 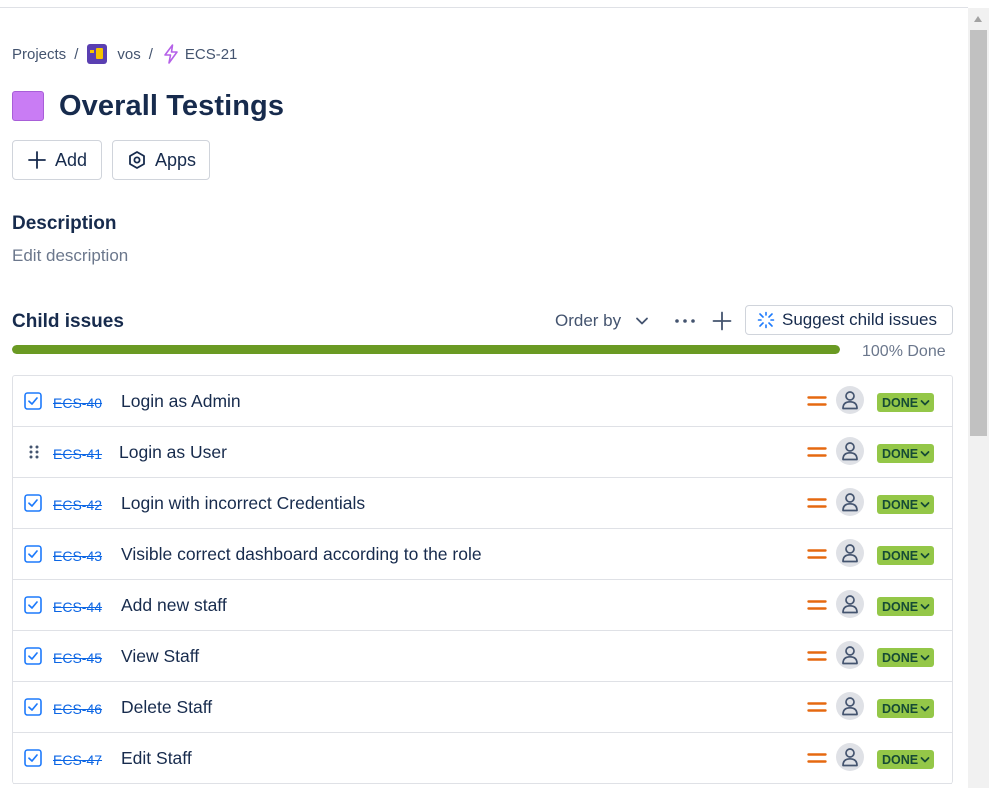 What do you see at coordinates (174, 605) in the screenshot?
I see `issue-summary: Add new staff` at bounding box center [174, 605].